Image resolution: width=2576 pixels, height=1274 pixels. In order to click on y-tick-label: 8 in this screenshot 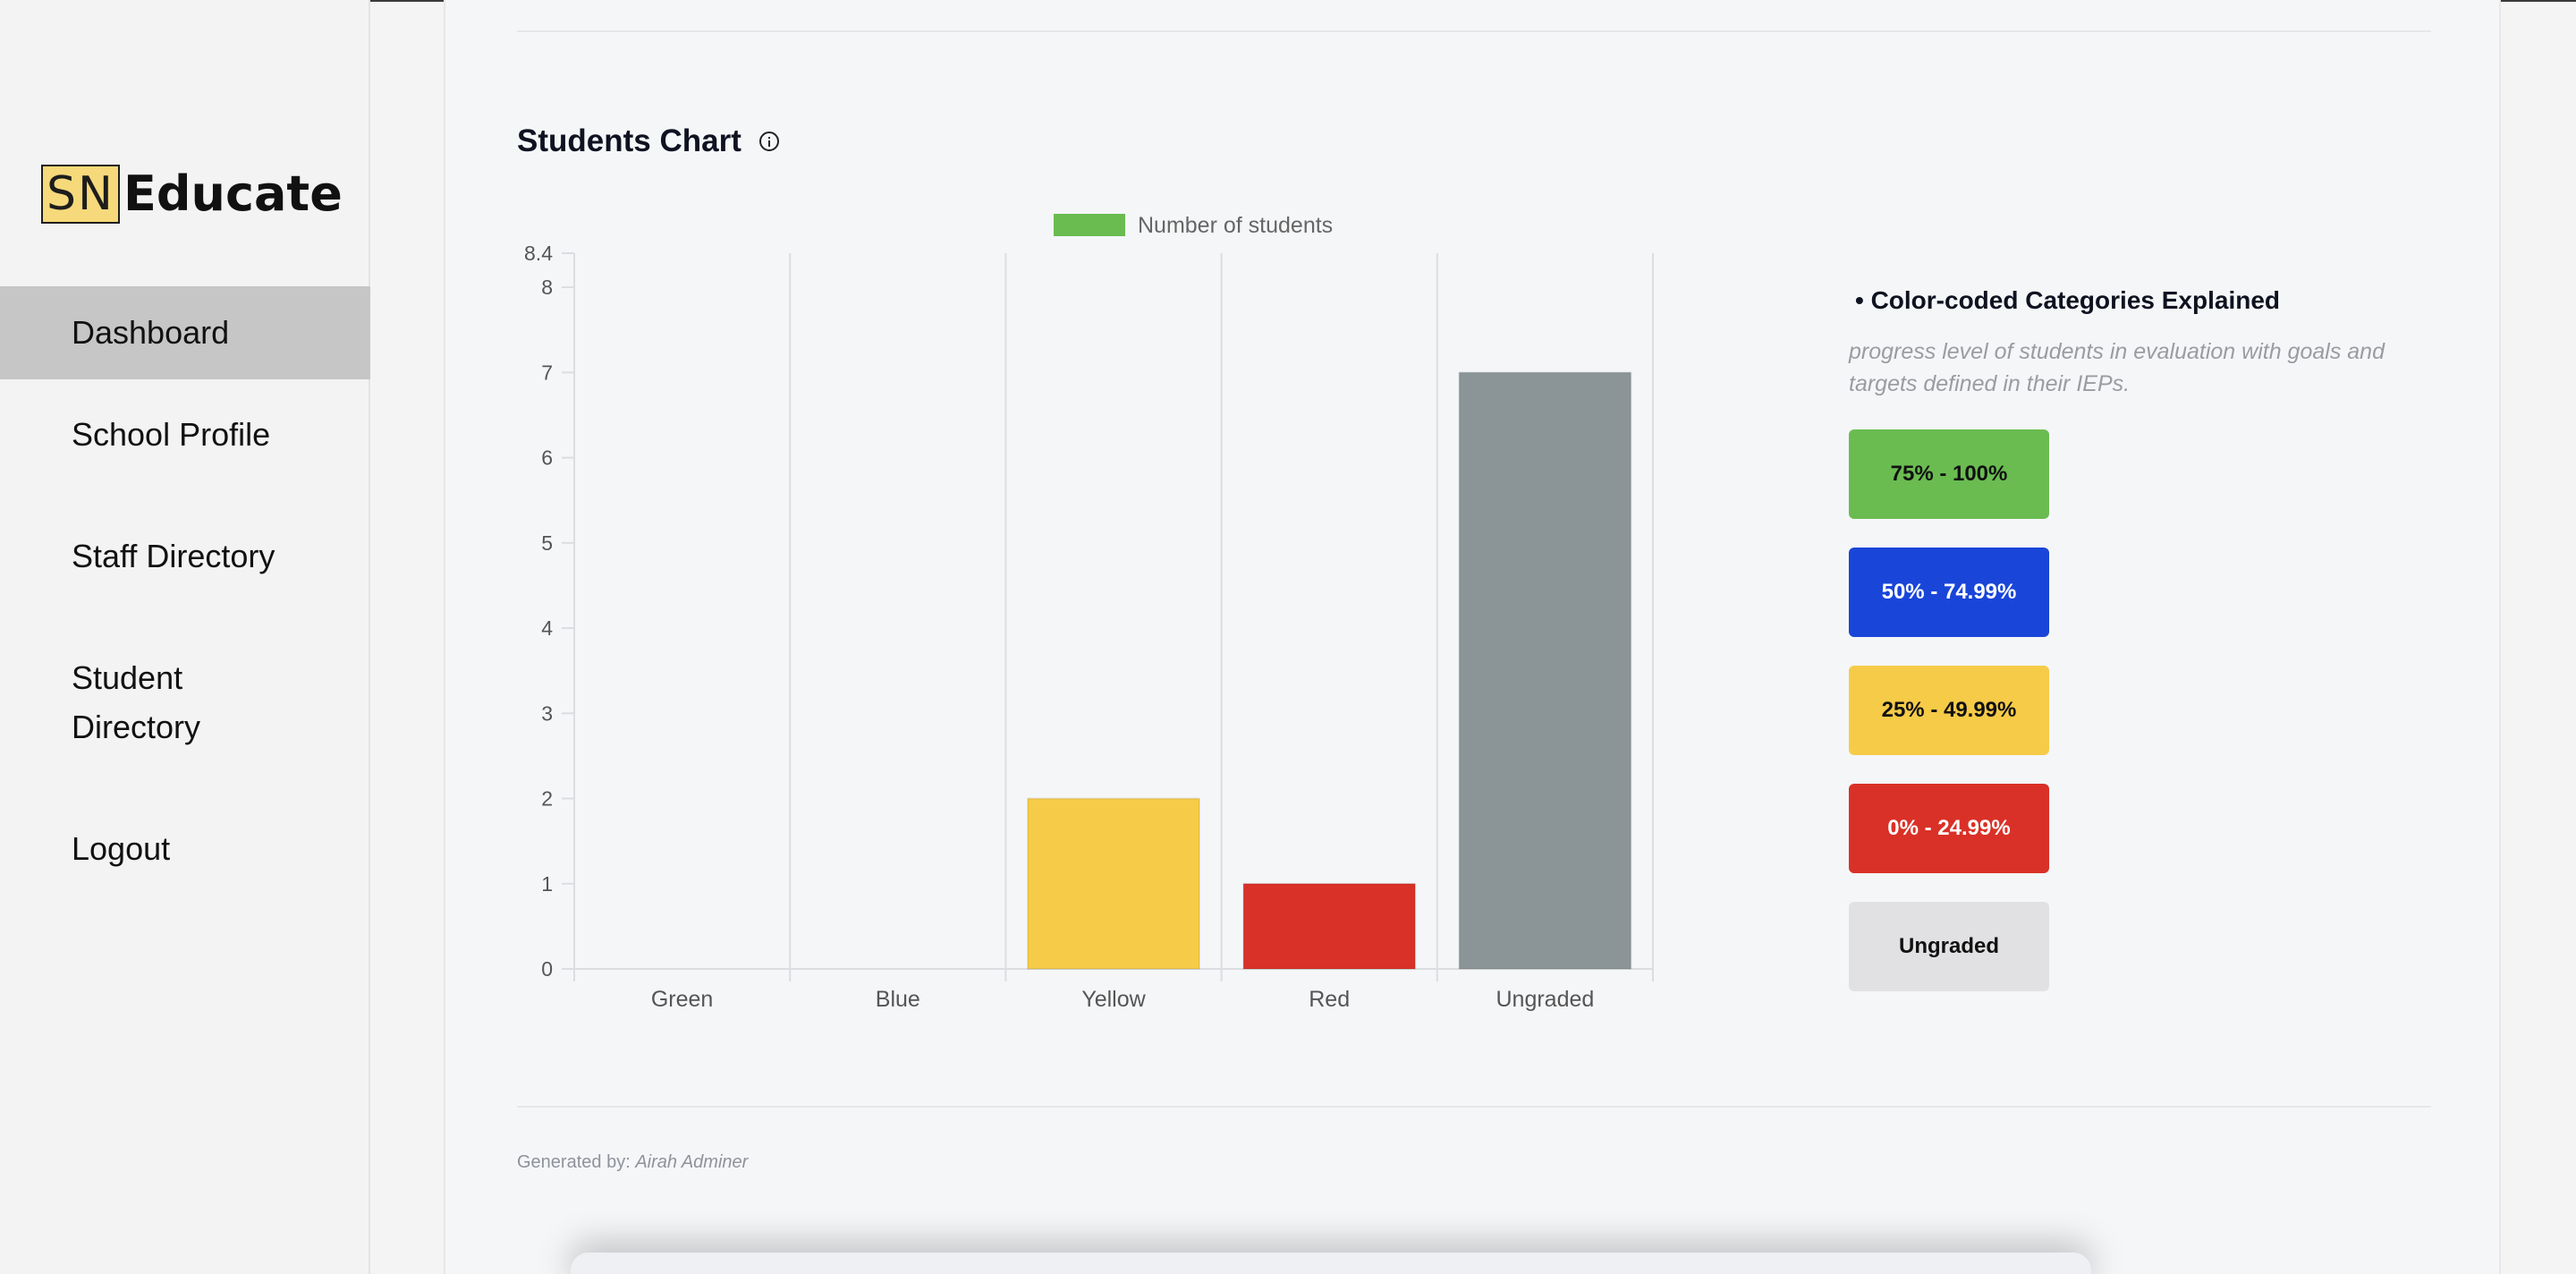, I will do `click(547, 287)`.